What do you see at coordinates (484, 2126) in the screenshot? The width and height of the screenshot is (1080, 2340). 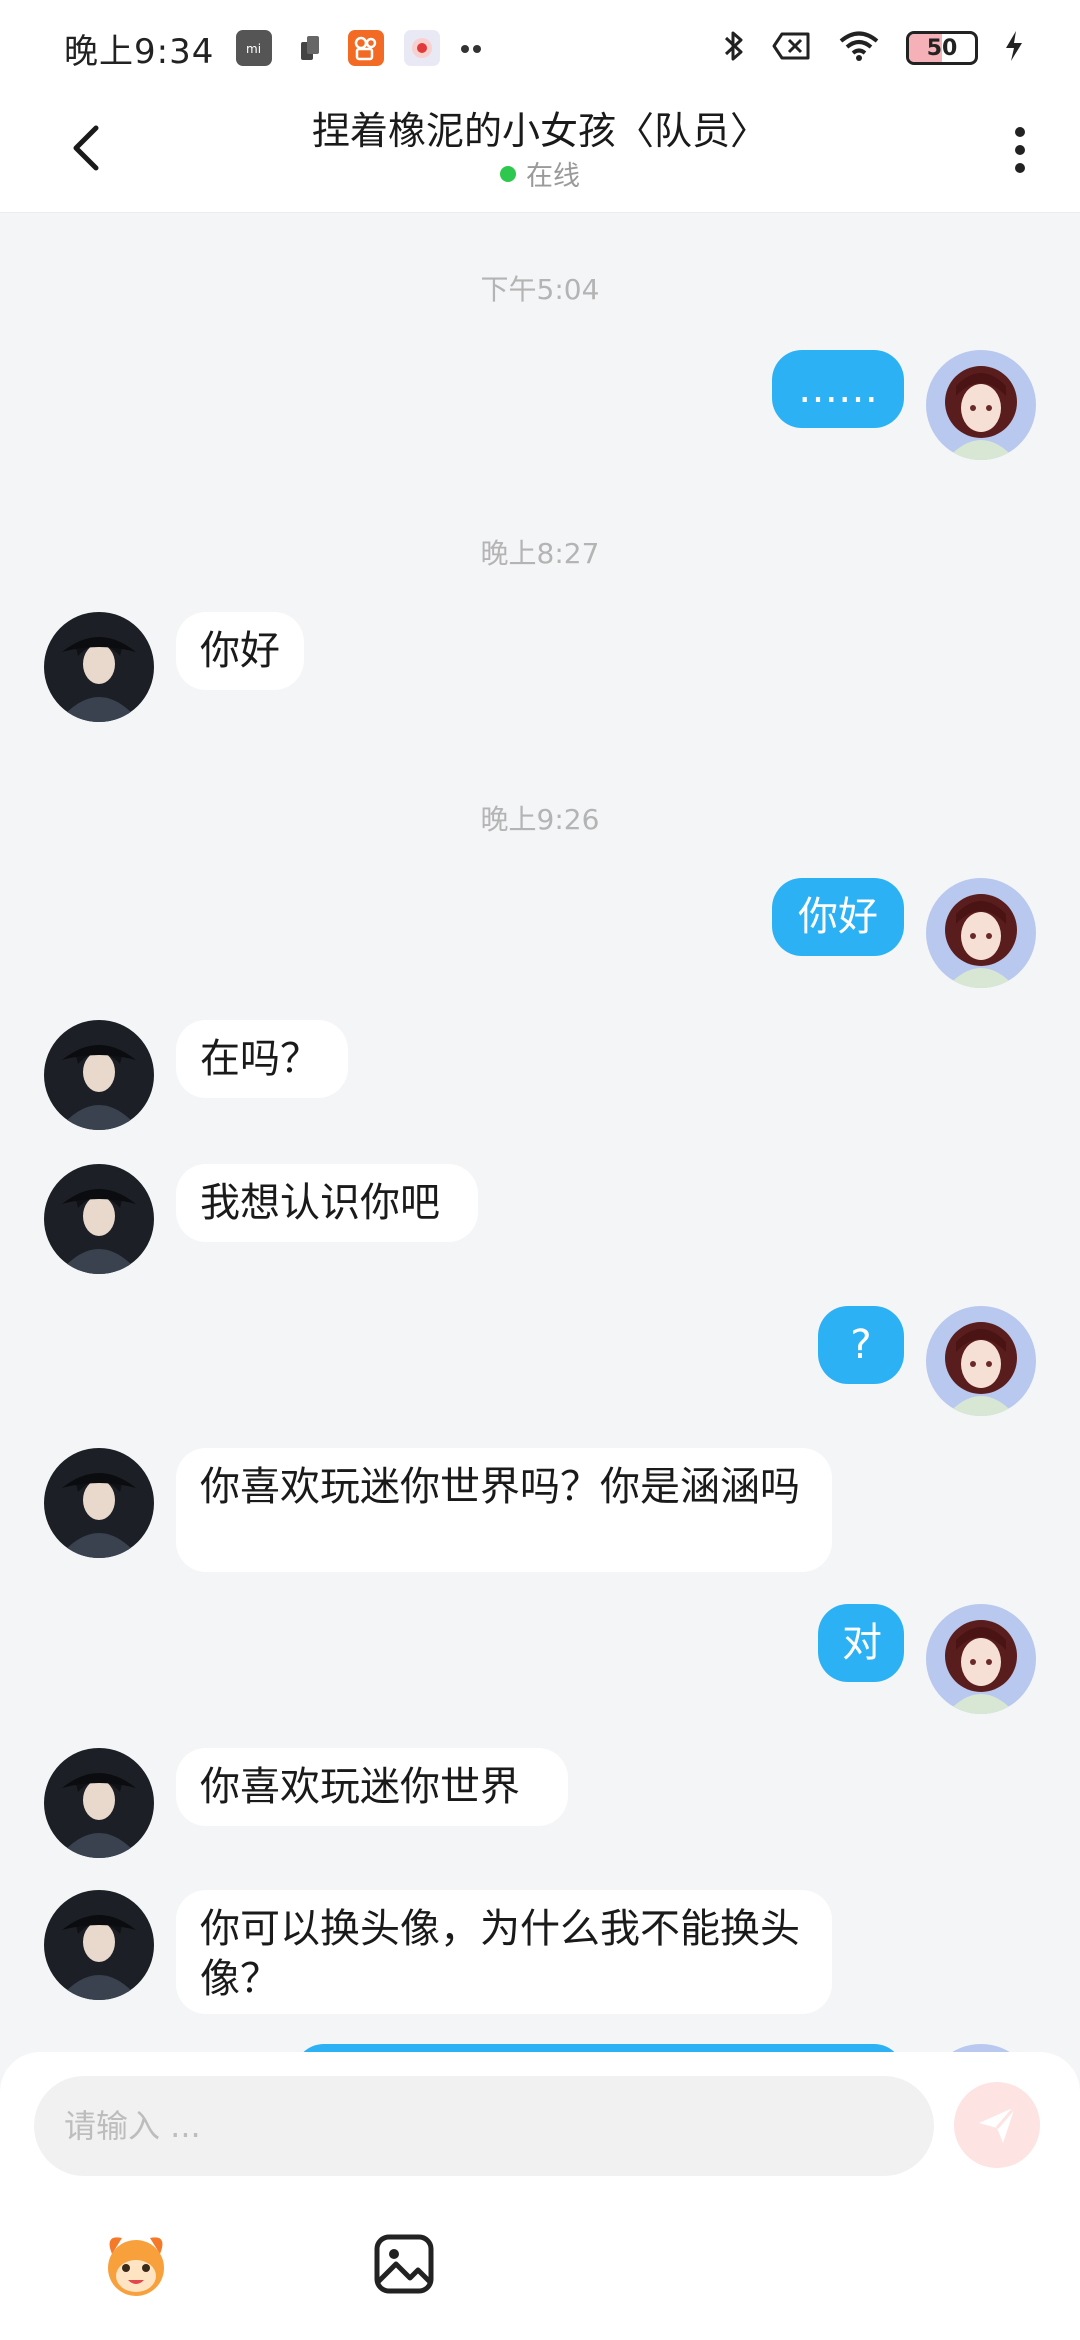 I see `message-input` at bounding box center [484, 2126].